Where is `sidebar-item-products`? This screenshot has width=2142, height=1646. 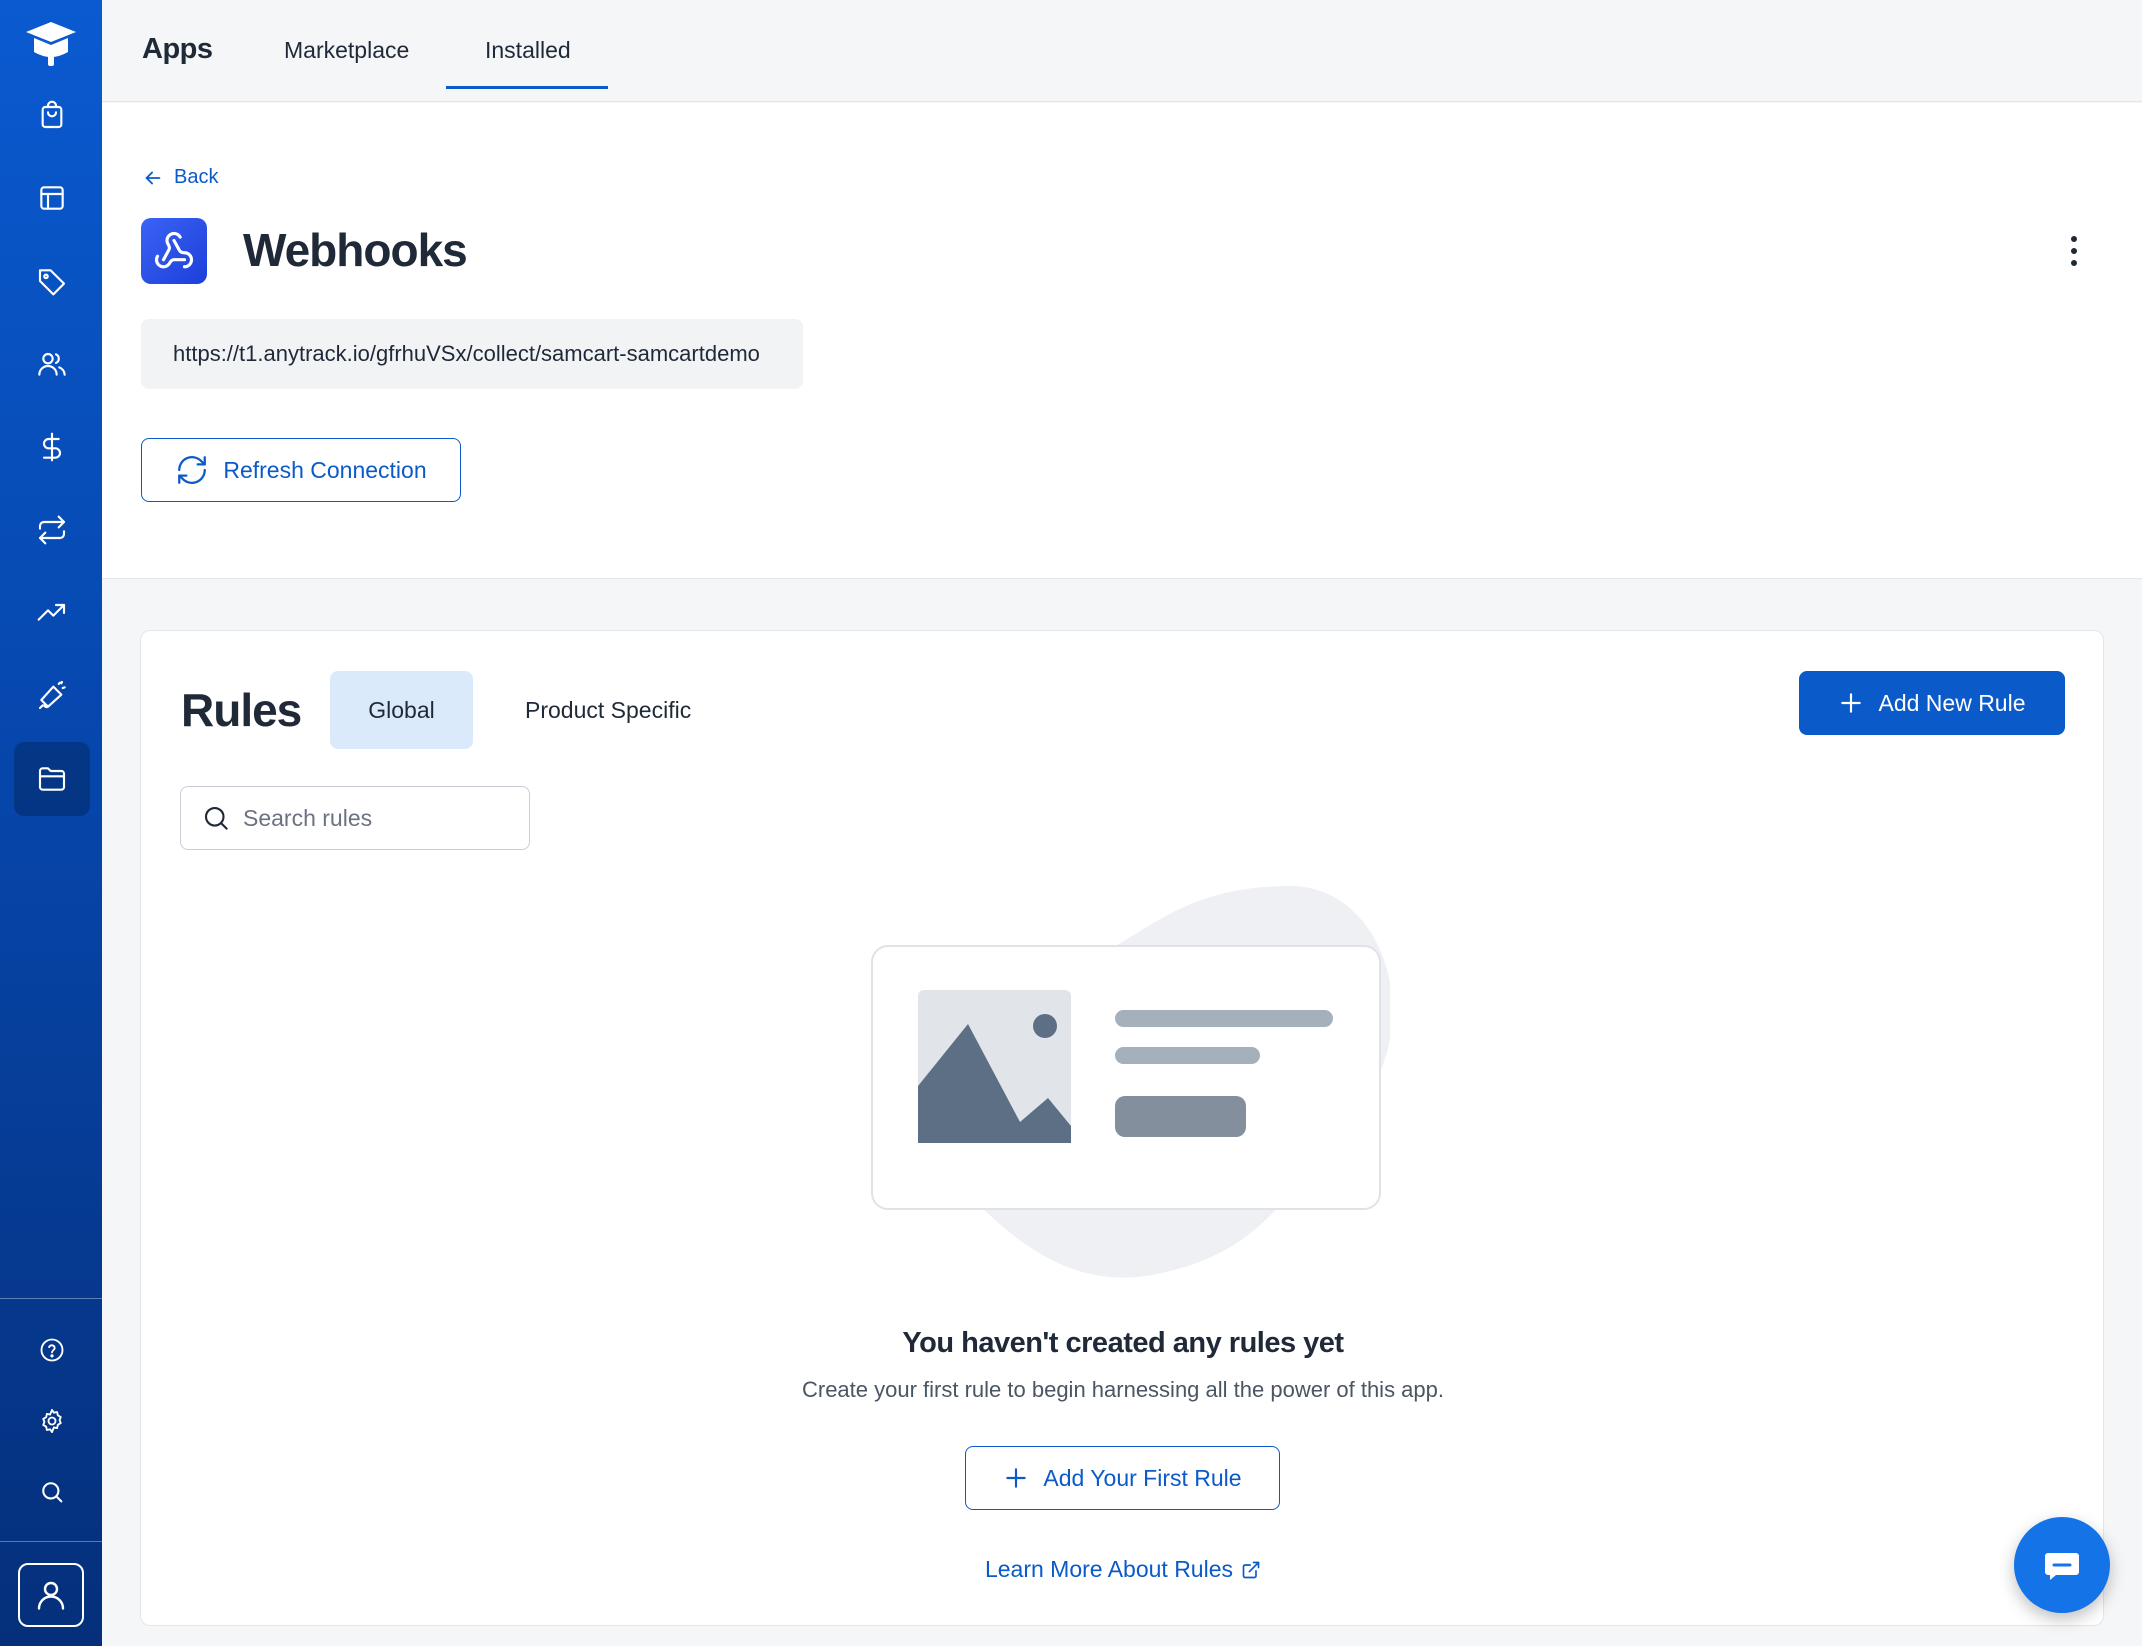
sidebar-item-products is located at coordinates (52, 281).